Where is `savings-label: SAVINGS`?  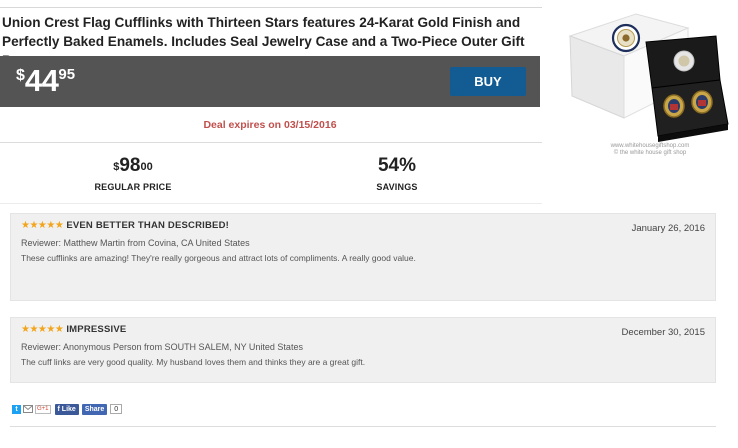
savings-label: SAVINGS is located at coordinates (397, 187).